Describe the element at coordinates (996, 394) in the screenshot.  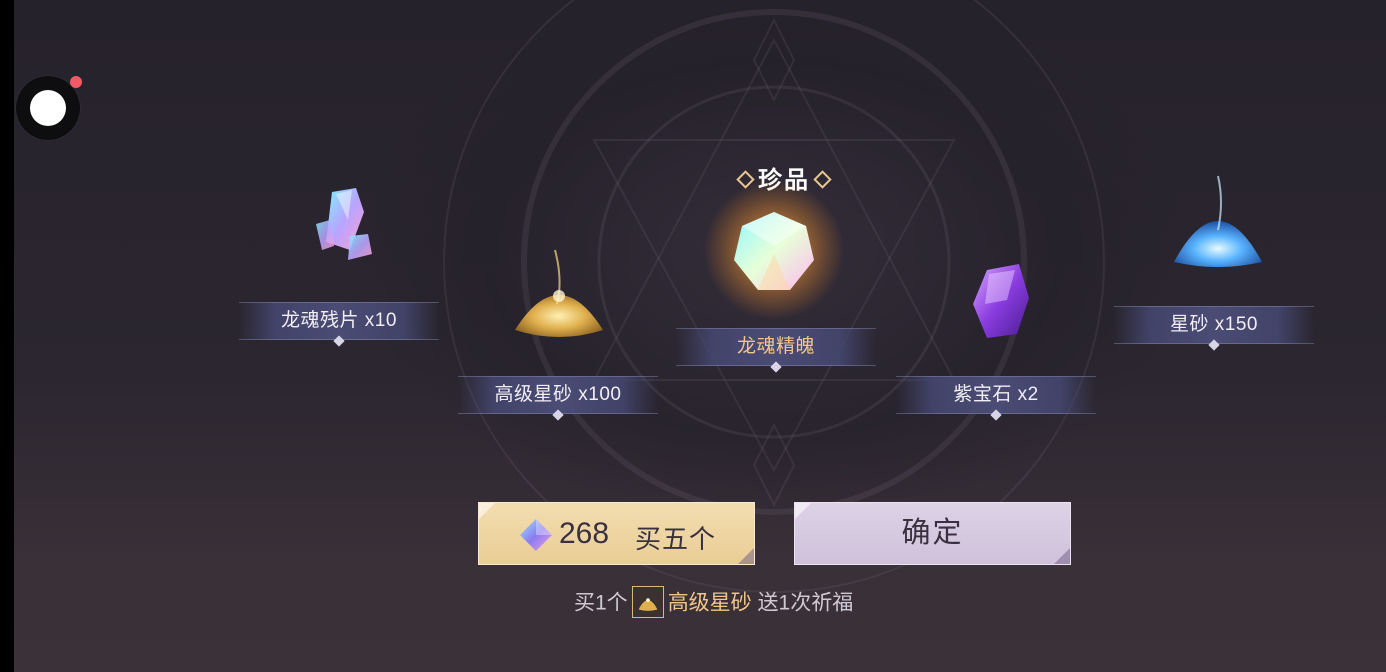
I see `reward-name: 紫宝石 x2` at that location.